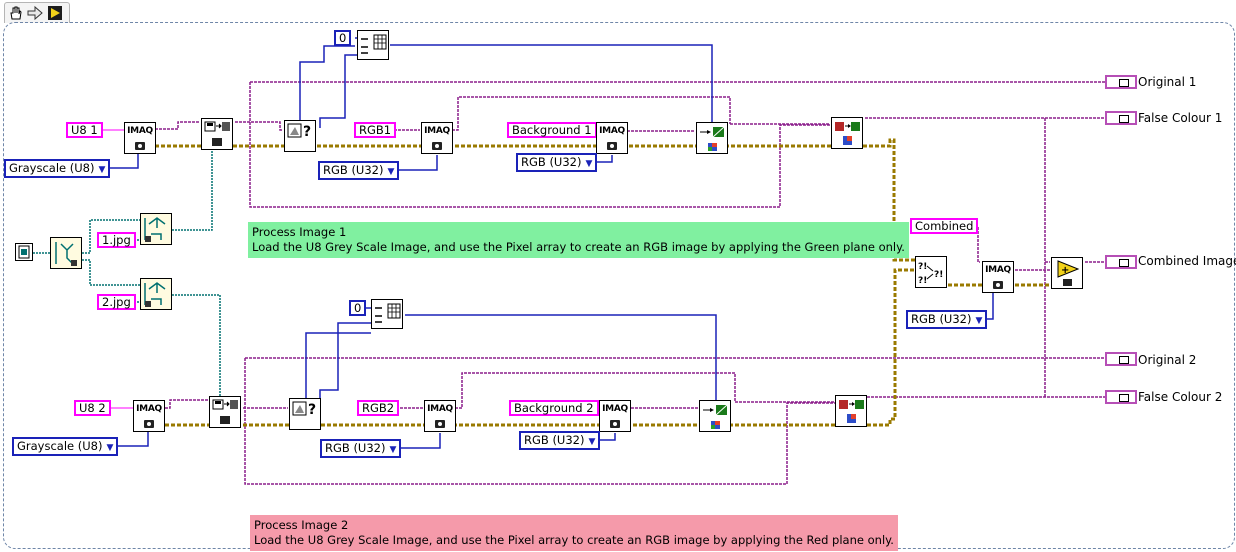 The height and width of the screenshot is (552, 1236). What do you see at coordinates (440, 416) in the screenshot?
I see `imaq-create-vi-5: IMAQ` at bounding box center [440, 416].